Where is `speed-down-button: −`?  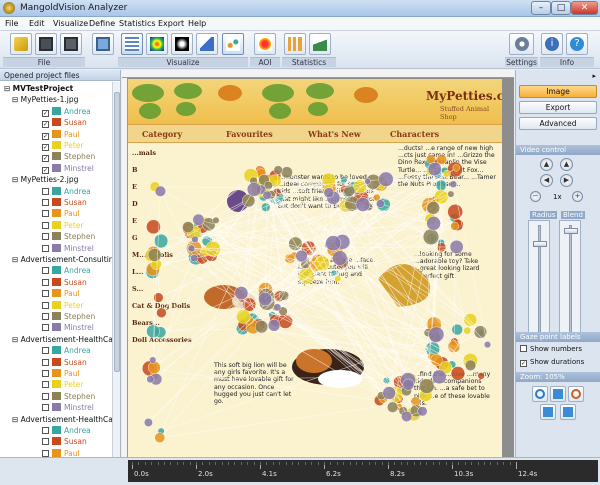 speed-down-button: − is located at coordinates (535, 196).